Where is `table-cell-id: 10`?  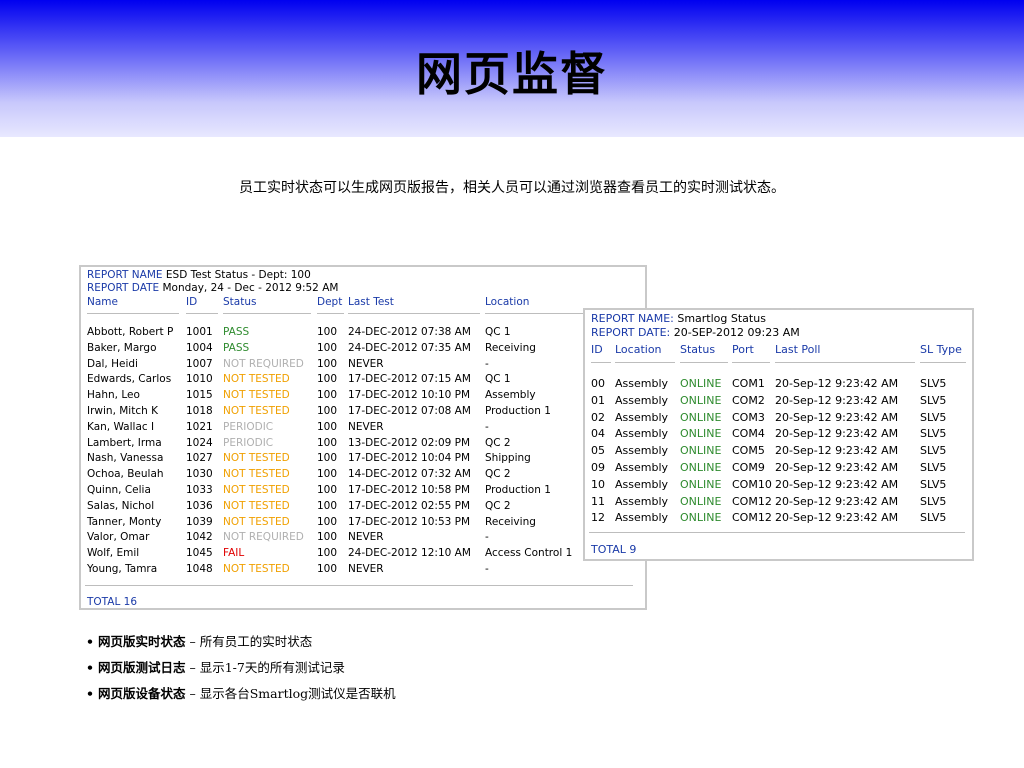 table-cell-id: 10 is located at coordinates (598, 484).